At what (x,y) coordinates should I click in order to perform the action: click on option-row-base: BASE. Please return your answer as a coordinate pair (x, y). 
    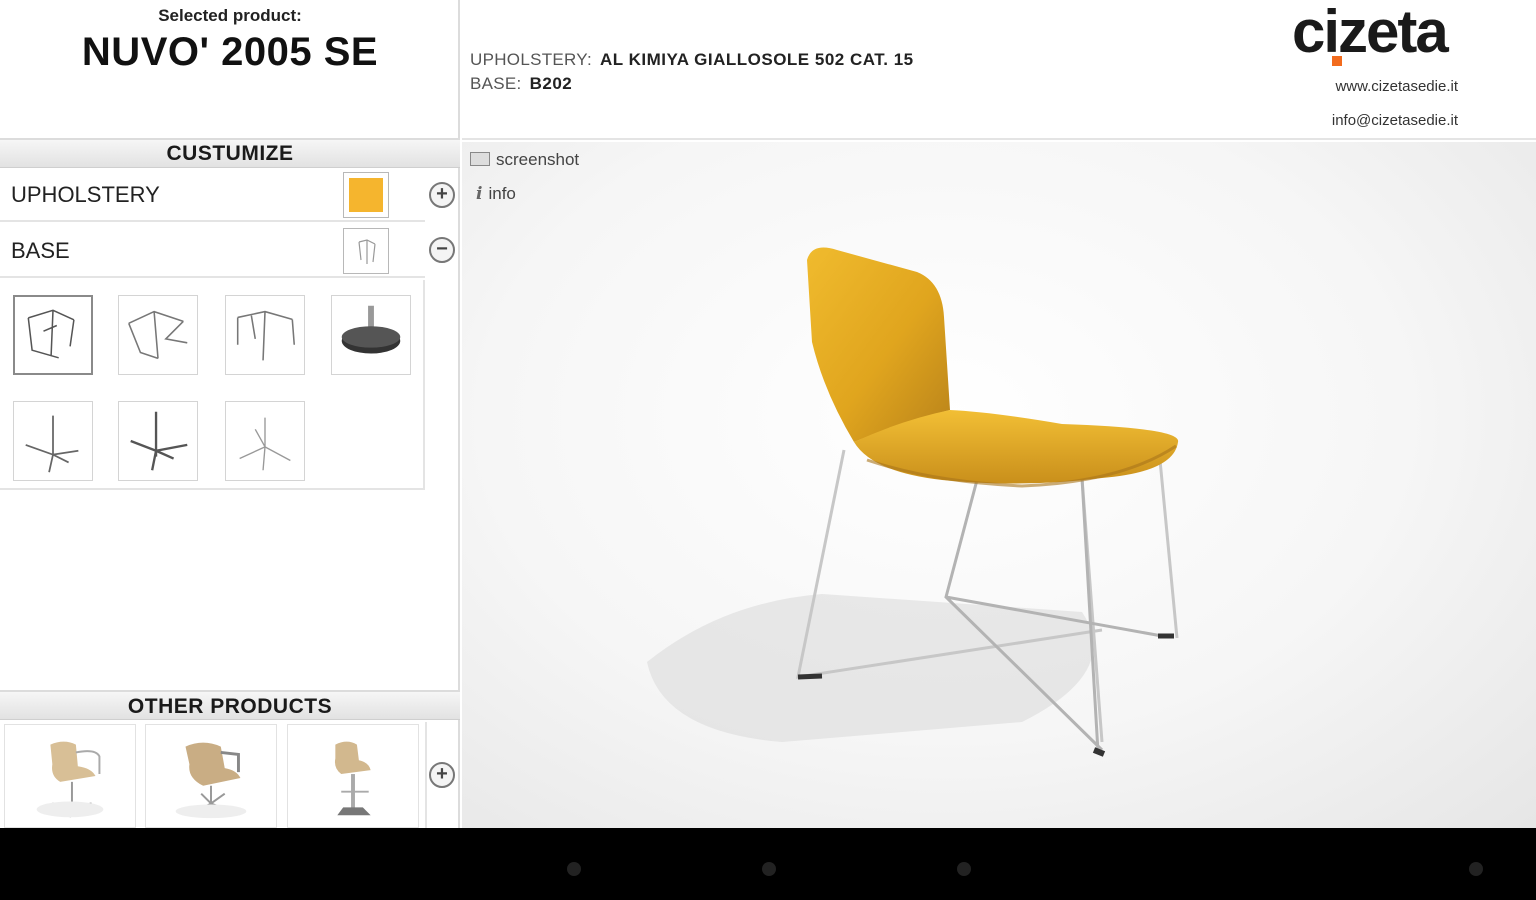
    Looking at the image, I should click on (212, 251).